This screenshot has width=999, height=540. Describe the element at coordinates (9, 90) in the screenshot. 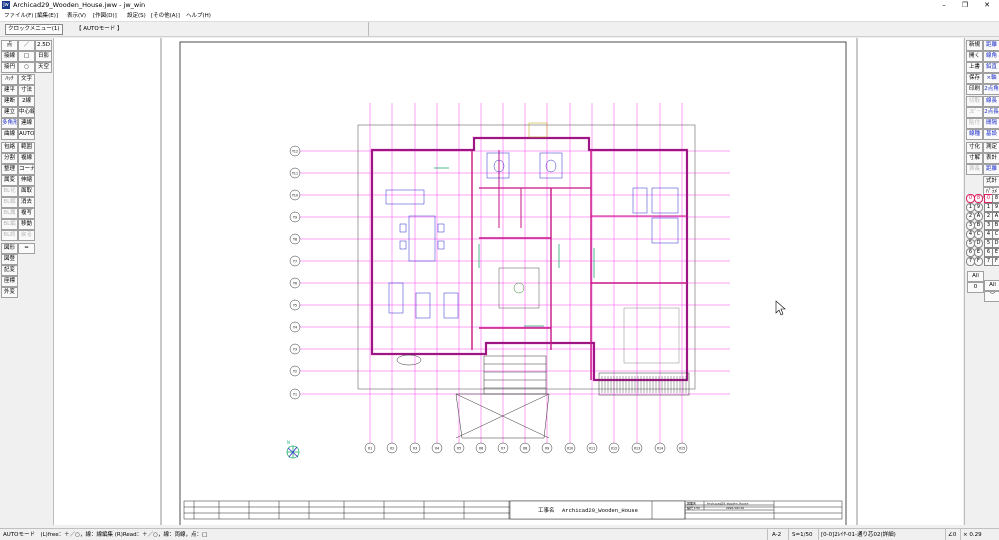

I see `tool-4-0: 建平` at that location.